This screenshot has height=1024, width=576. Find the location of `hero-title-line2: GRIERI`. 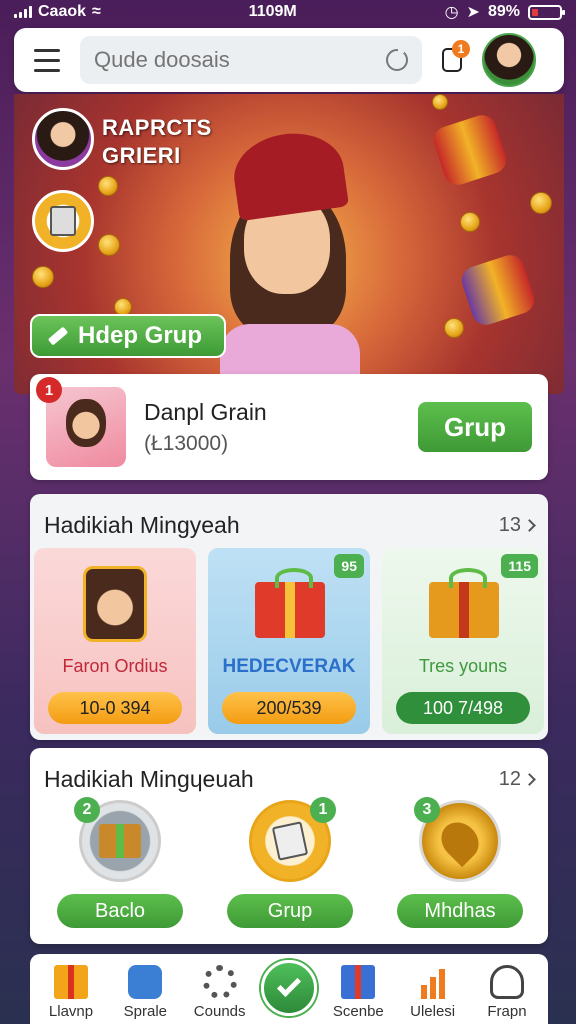

hero-title-line2: GRIERI is located at coordinates (141, 155).